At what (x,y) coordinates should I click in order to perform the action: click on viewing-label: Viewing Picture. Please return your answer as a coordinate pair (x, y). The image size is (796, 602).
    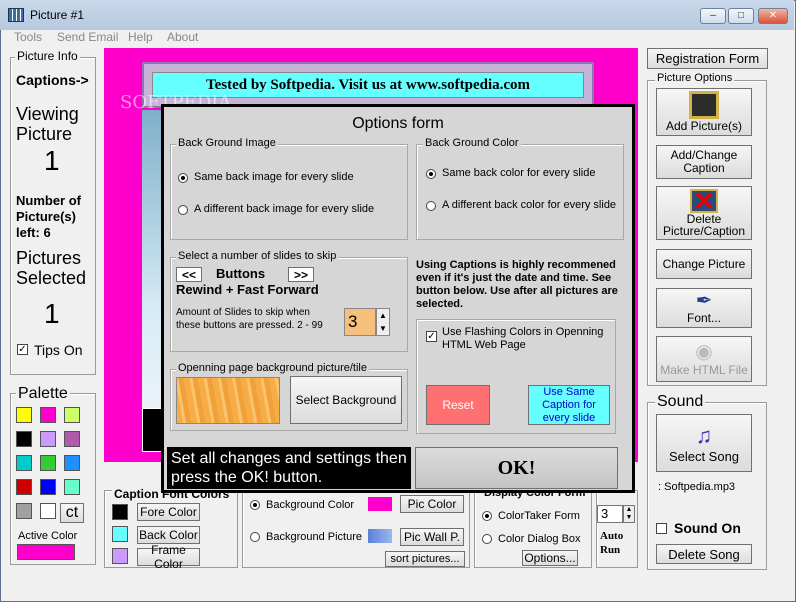
    Looking at the image, I should click on (47, 124).